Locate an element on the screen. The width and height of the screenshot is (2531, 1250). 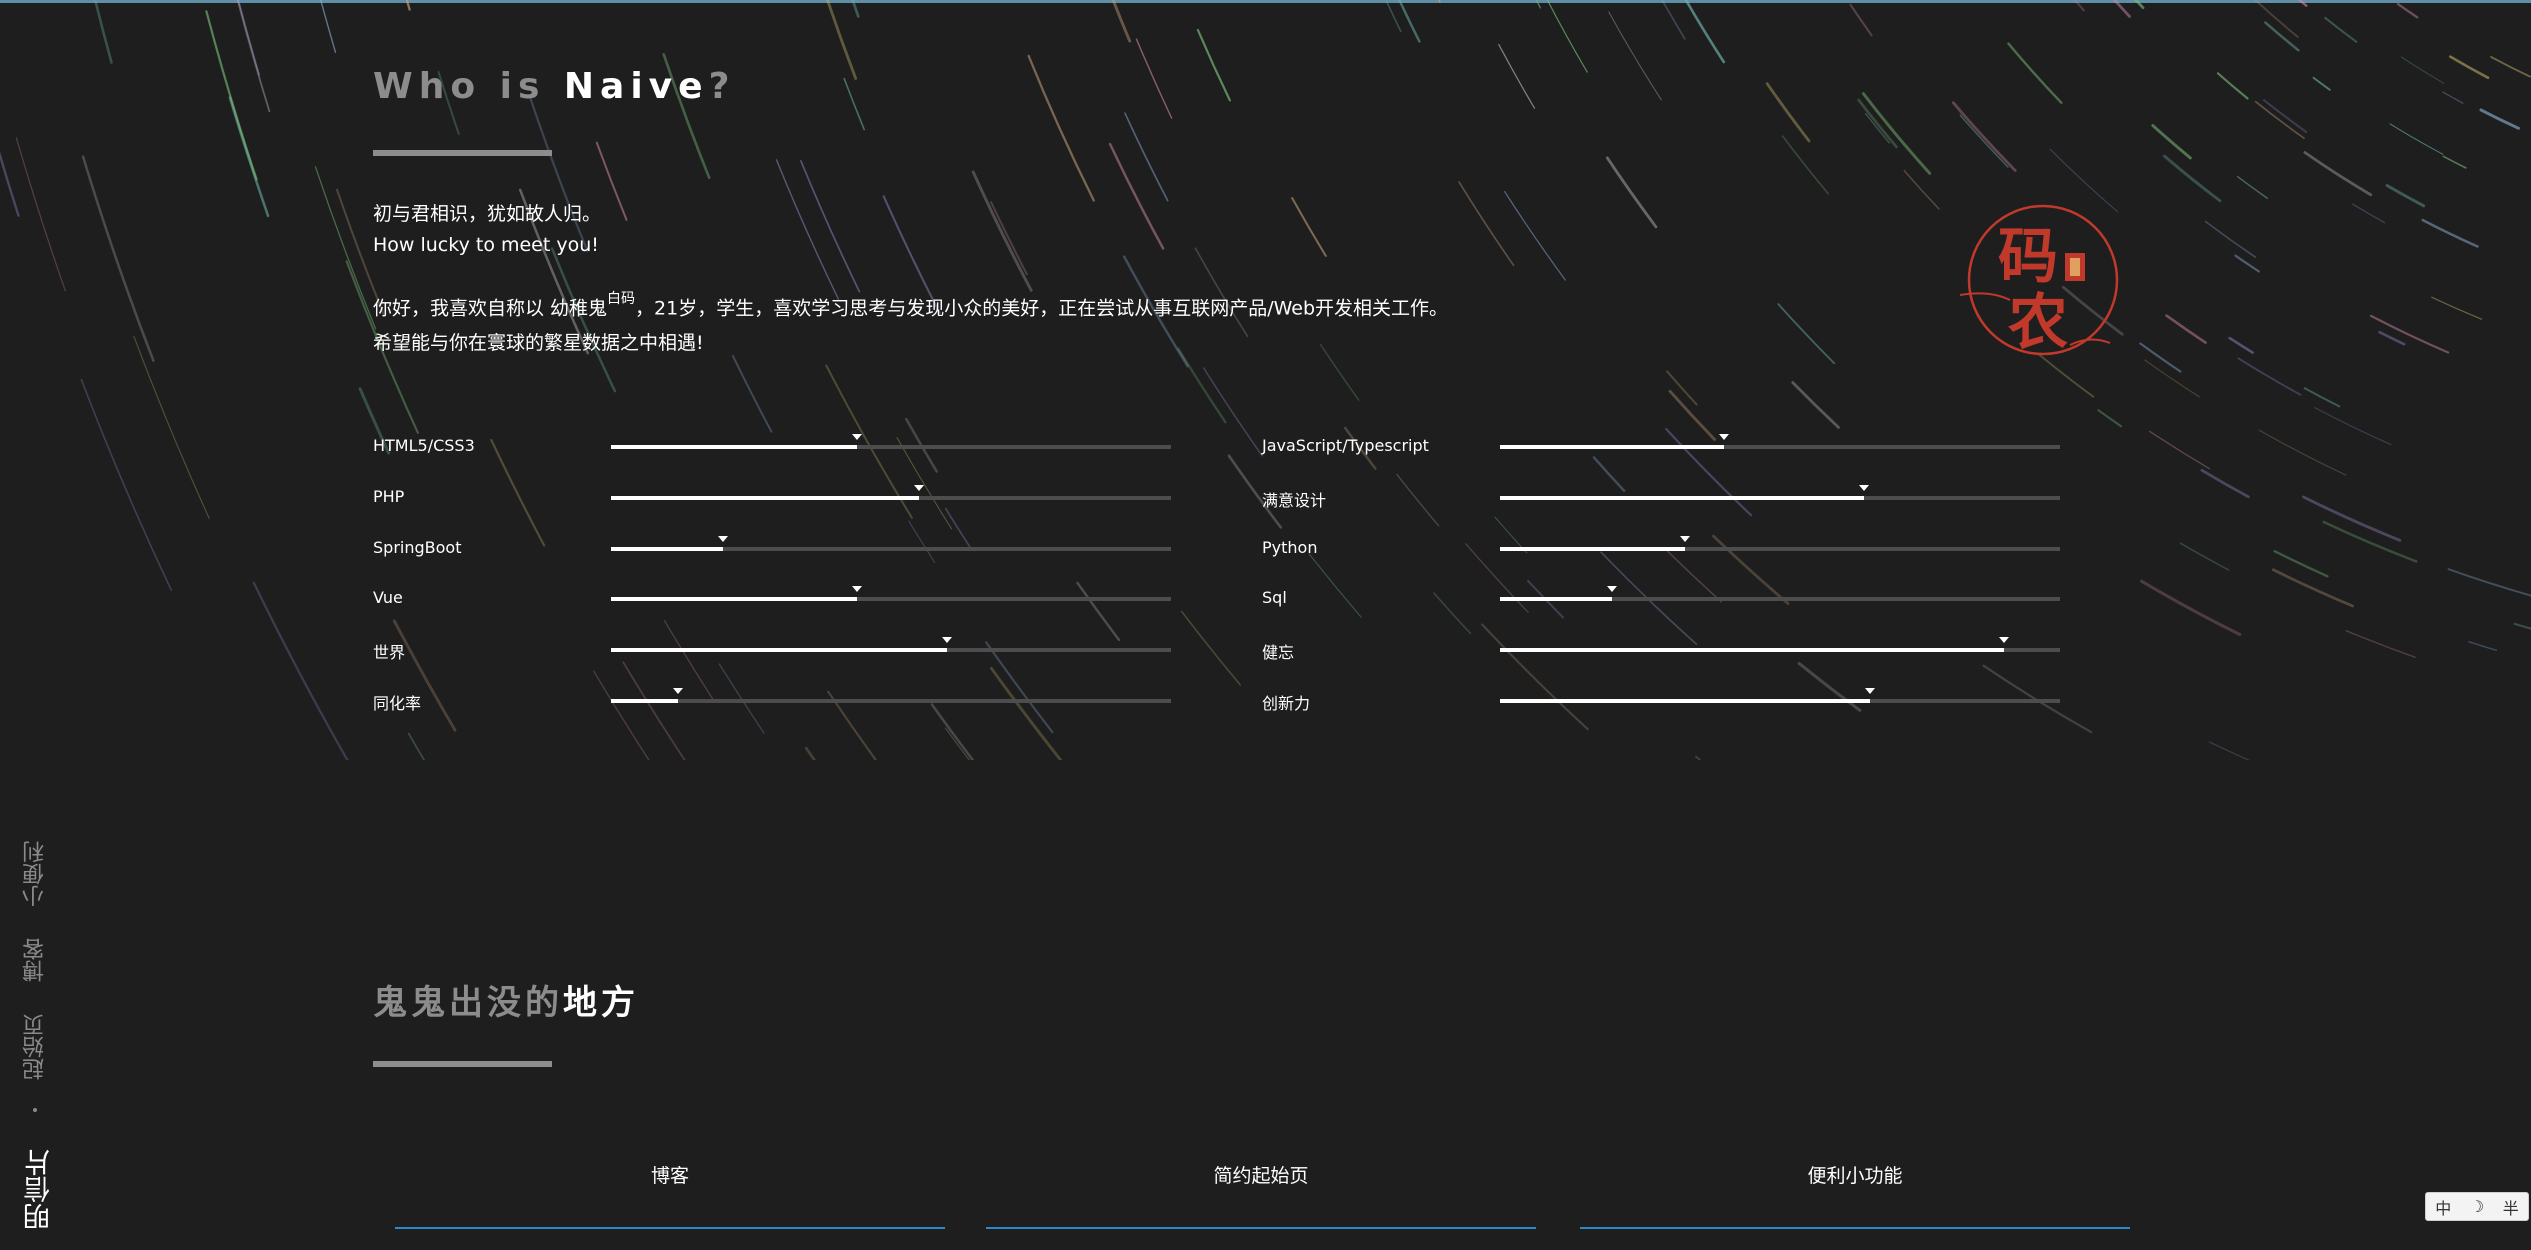
side-nav-tools: 小便利 is located at coordinates (35, 871).